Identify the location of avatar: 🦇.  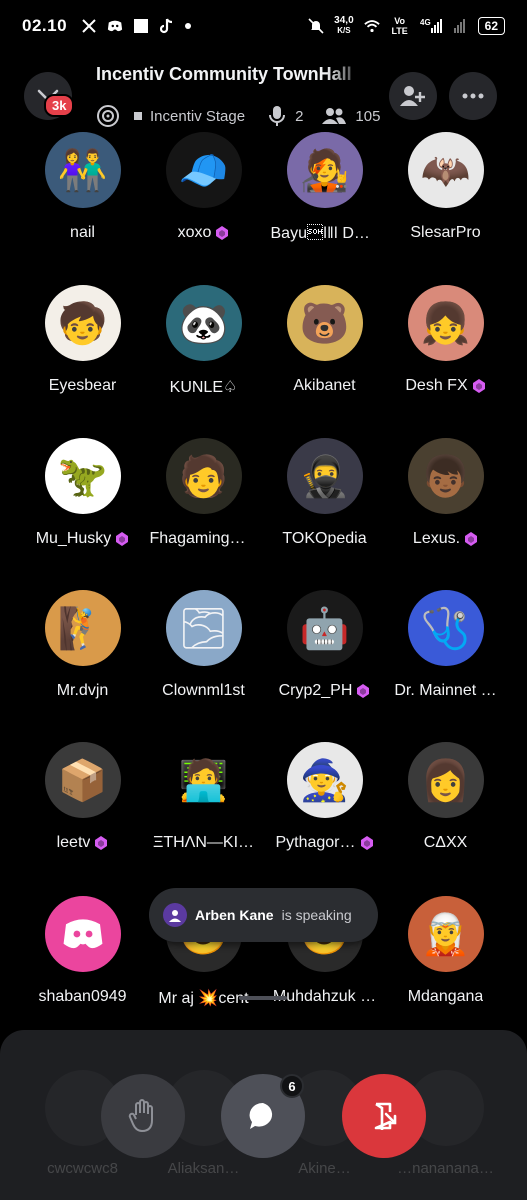
(445, 170).